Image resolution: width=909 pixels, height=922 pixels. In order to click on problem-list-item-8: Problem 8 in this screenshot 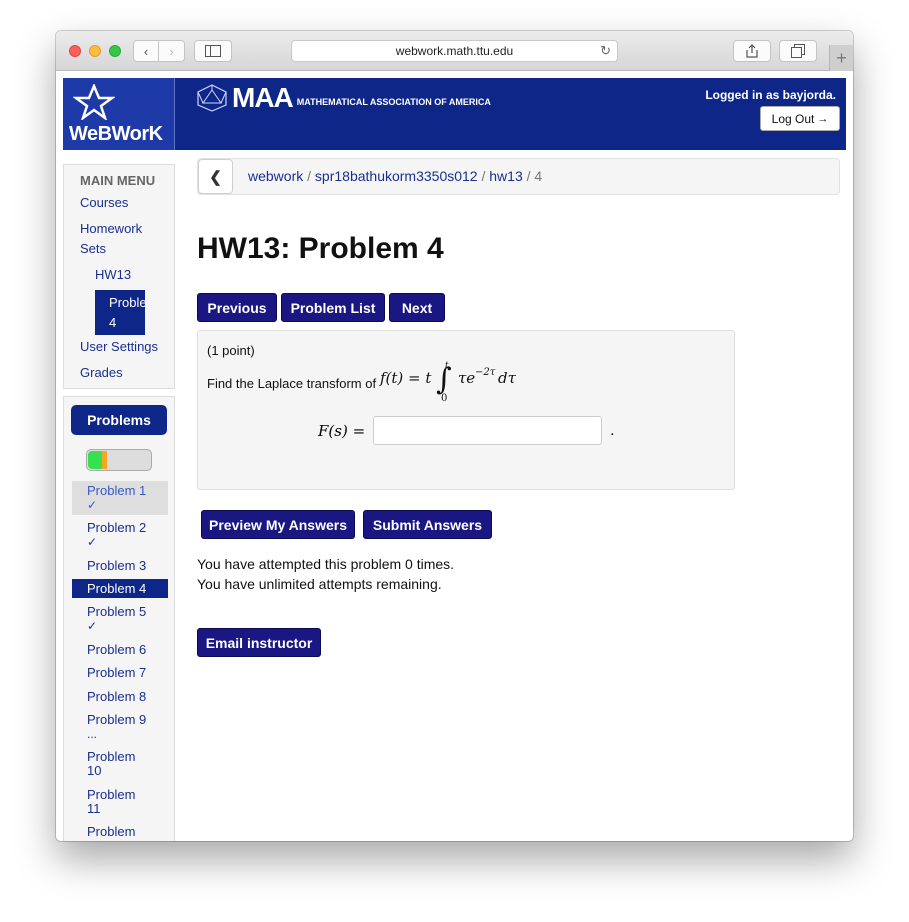, I will do `click(120, 697)`.